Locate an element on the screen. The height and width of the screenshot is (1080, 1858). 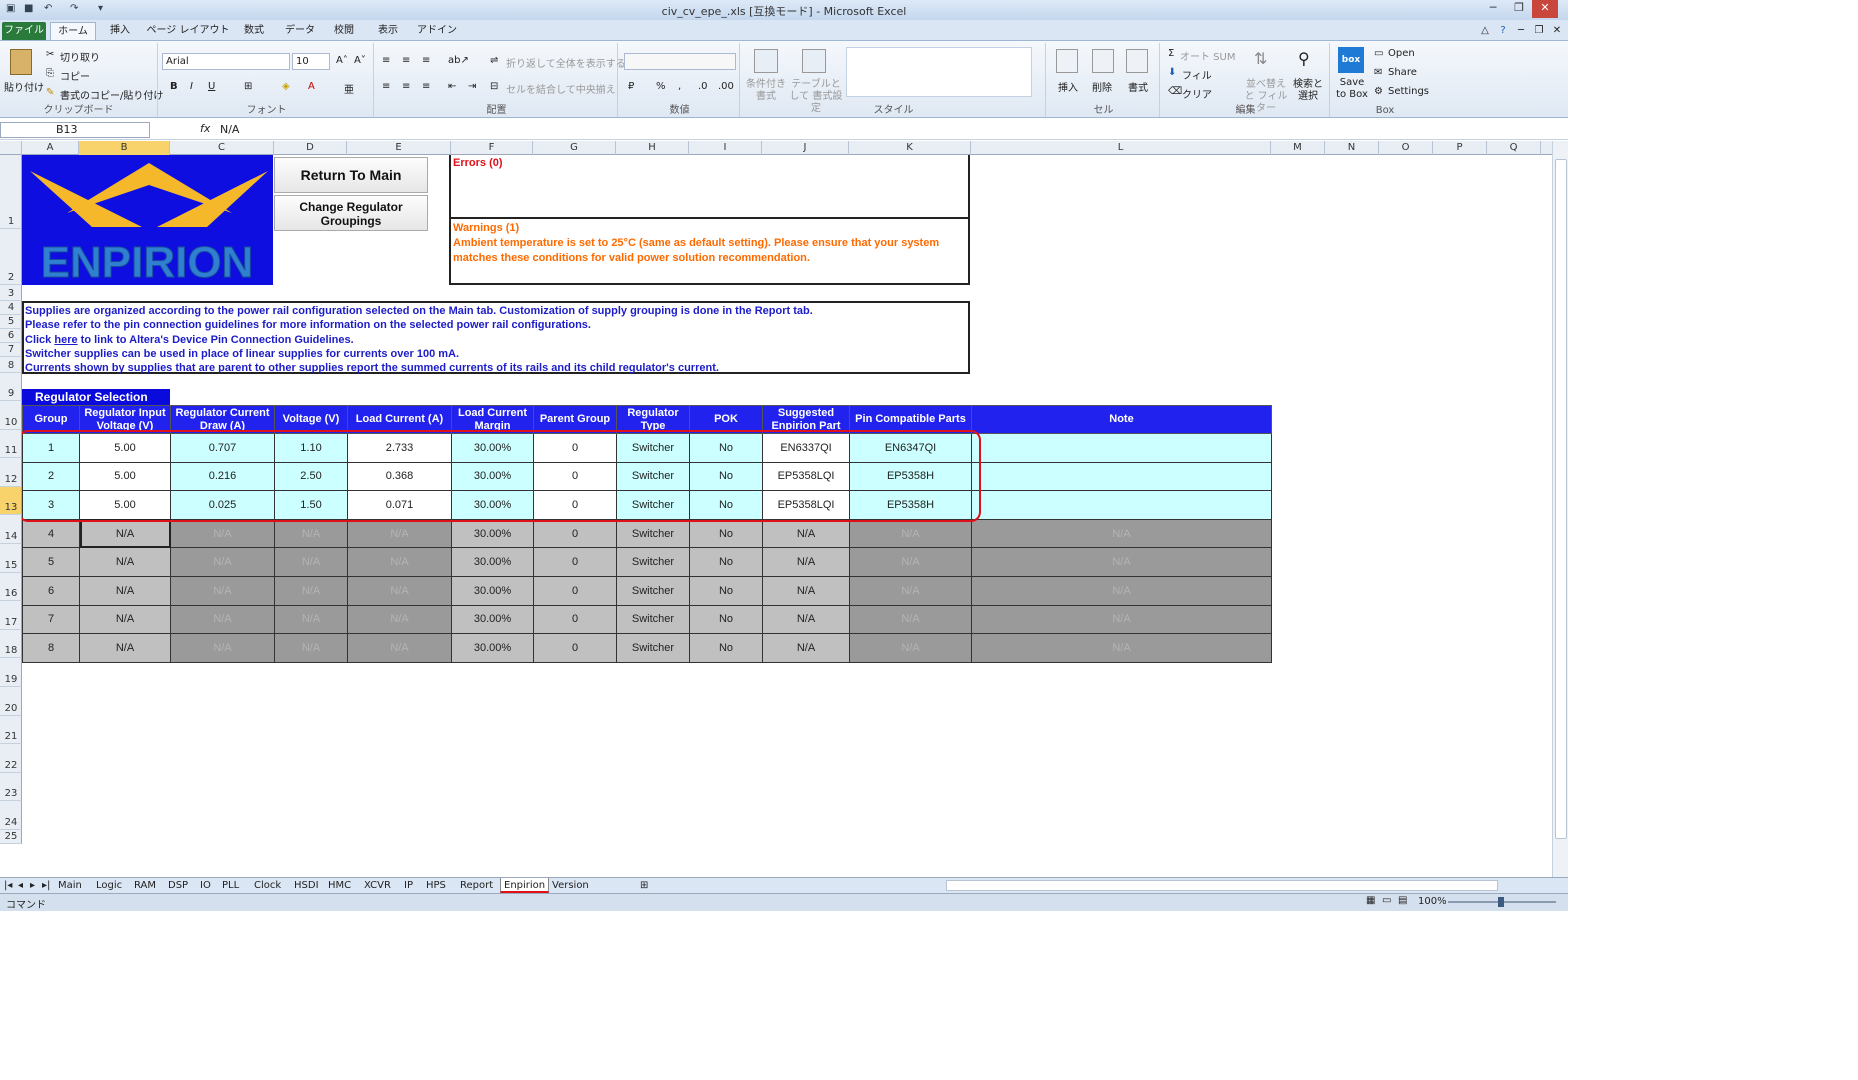
align-right-icon: ≡ is located at coordinates (426, 86).